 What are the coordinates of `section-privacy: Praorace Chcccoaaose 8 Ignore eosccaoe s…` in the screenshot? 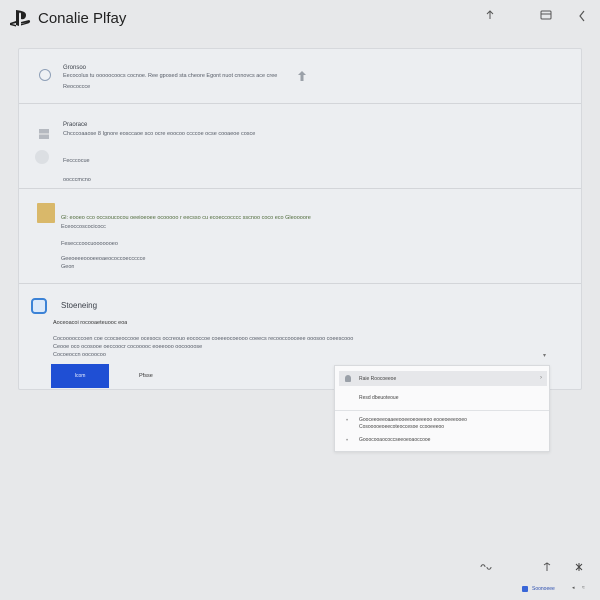 It's located at (300, 146).